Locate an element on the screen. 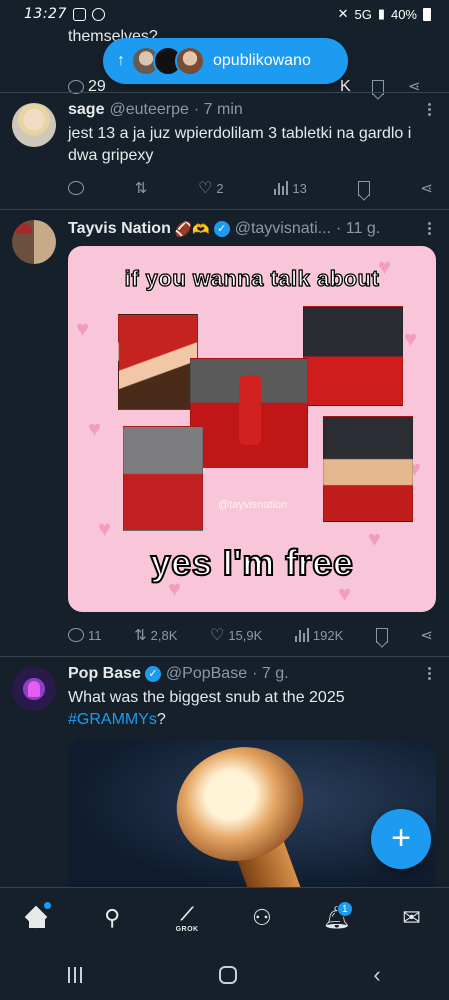  tab-search: ⚲ is located at coordinates (112, 918).